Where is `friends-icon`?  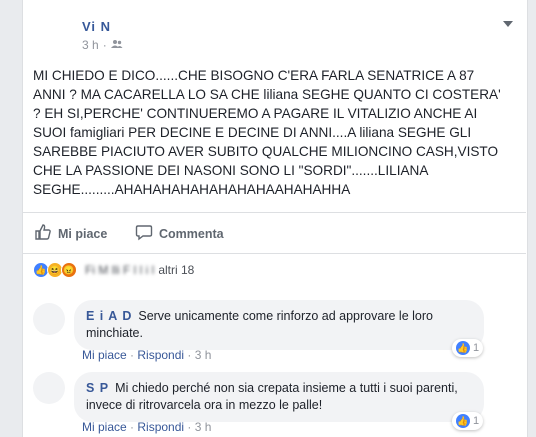 friends-icon is located at coordinates (116, 45).